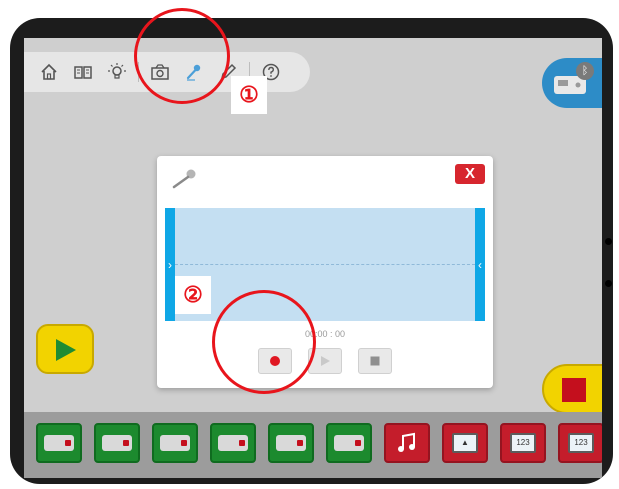 Image resolution: width=619 pixels, height=489 pixels. I want to click on hub-light-icon, so click(349, 443).